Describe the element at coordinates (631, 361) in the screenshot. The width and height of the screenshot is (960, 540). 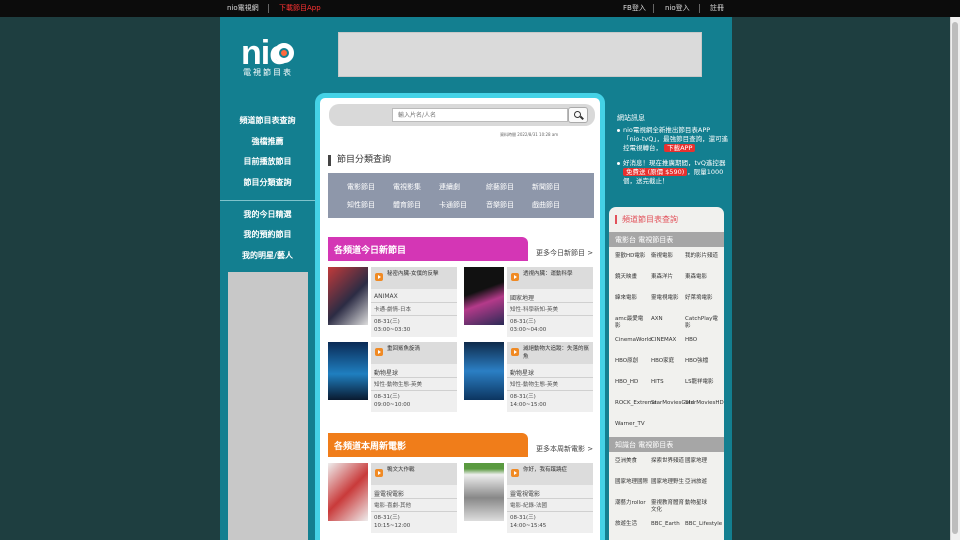
I see `channel-link: HBO原創` at that location.